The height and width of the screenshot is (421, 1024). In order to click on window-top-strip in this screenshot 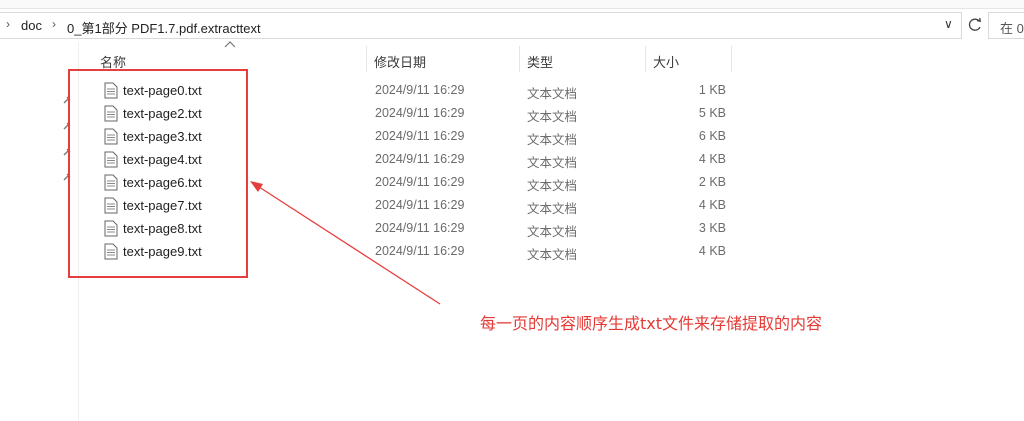, I will do `click(512, 4)`.